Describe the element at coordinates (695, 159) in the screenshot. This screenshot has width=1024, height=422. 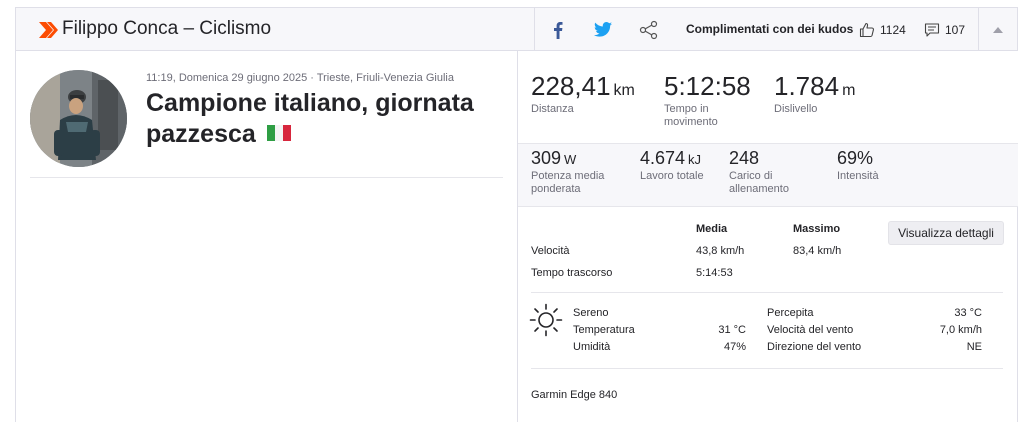
I see `stat-unit: kJ` at that location.